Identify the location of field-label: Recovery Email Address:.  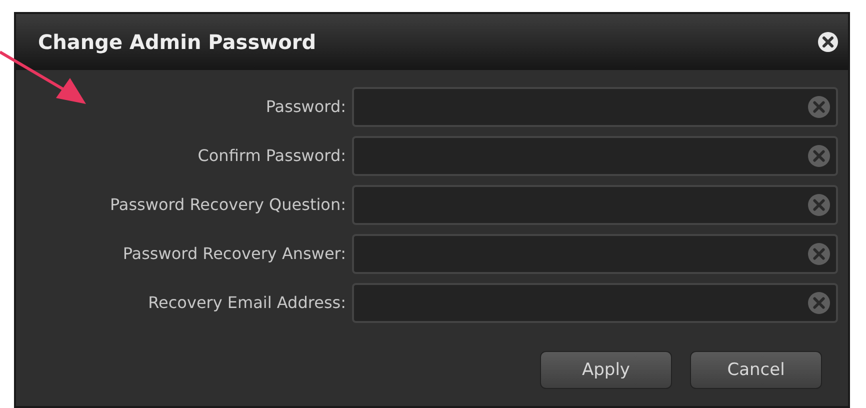
(247, 302).